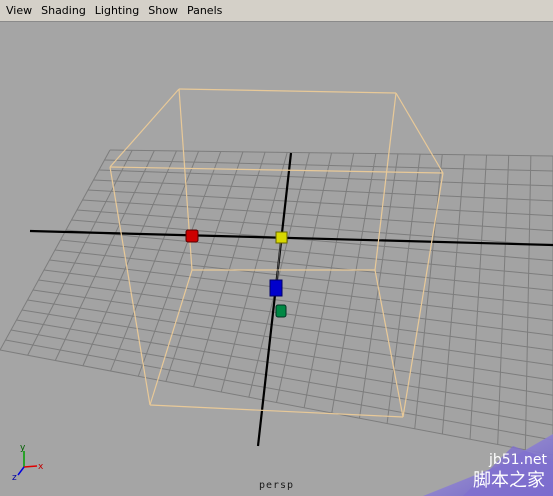 This screenshot has height=496, width=553. Describe the element at coordinates (28, 463) in the screenshot. I see `axis-indicator-icon: yxz` at that location.